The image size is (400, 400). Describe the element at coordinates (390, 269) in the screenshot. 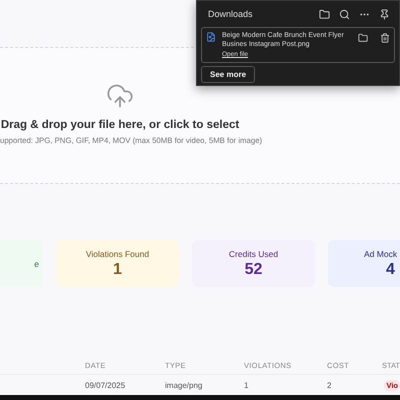

I see `stat-value: 4` at that location.